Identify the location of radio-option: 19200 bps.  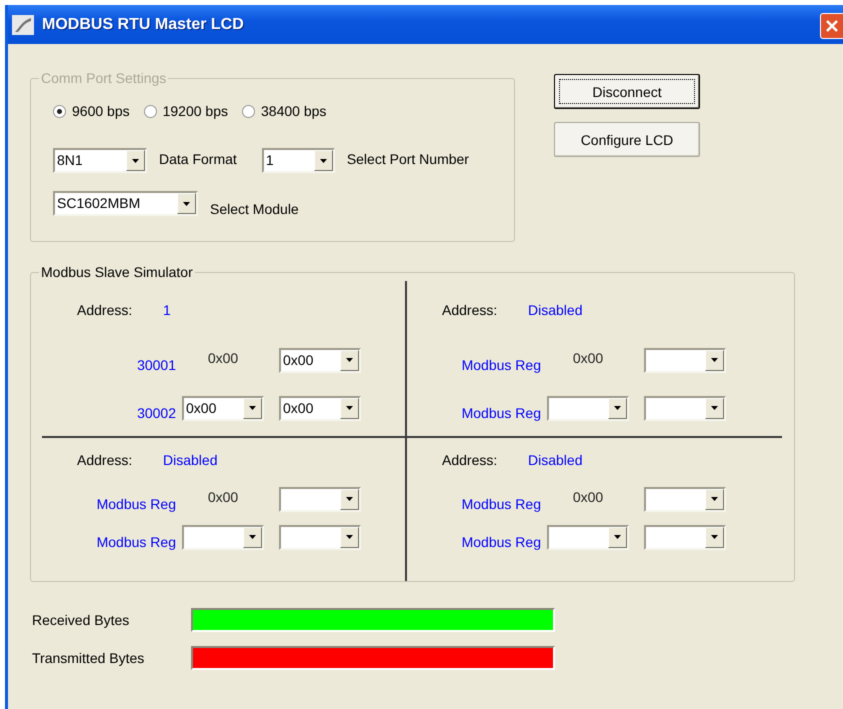
(186, 111).